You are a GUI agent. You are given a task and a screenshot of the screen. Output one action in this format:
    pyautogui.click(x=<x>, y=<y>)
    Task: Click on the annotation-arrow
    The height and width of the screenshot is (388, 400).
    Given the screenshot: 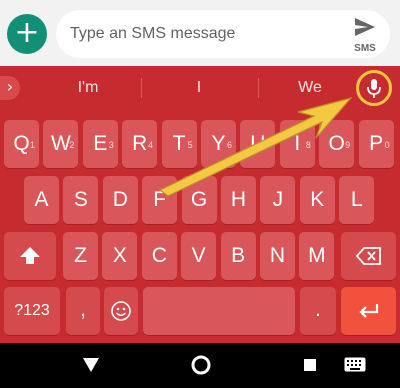 What is the action you would take?
    pyautogui.click(x=255, y=146)
    